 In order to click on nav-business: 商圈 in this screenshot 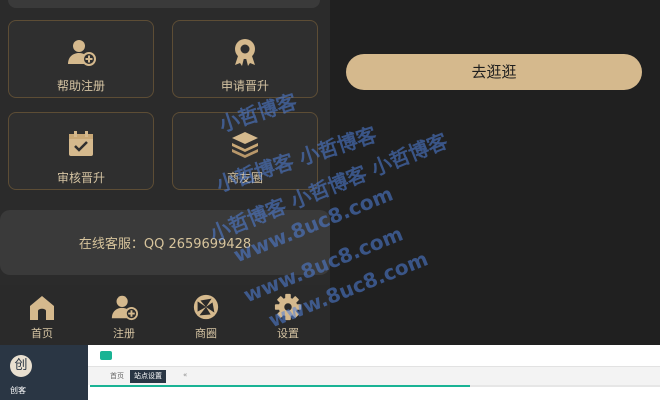, I will do `click(206, 316)`.